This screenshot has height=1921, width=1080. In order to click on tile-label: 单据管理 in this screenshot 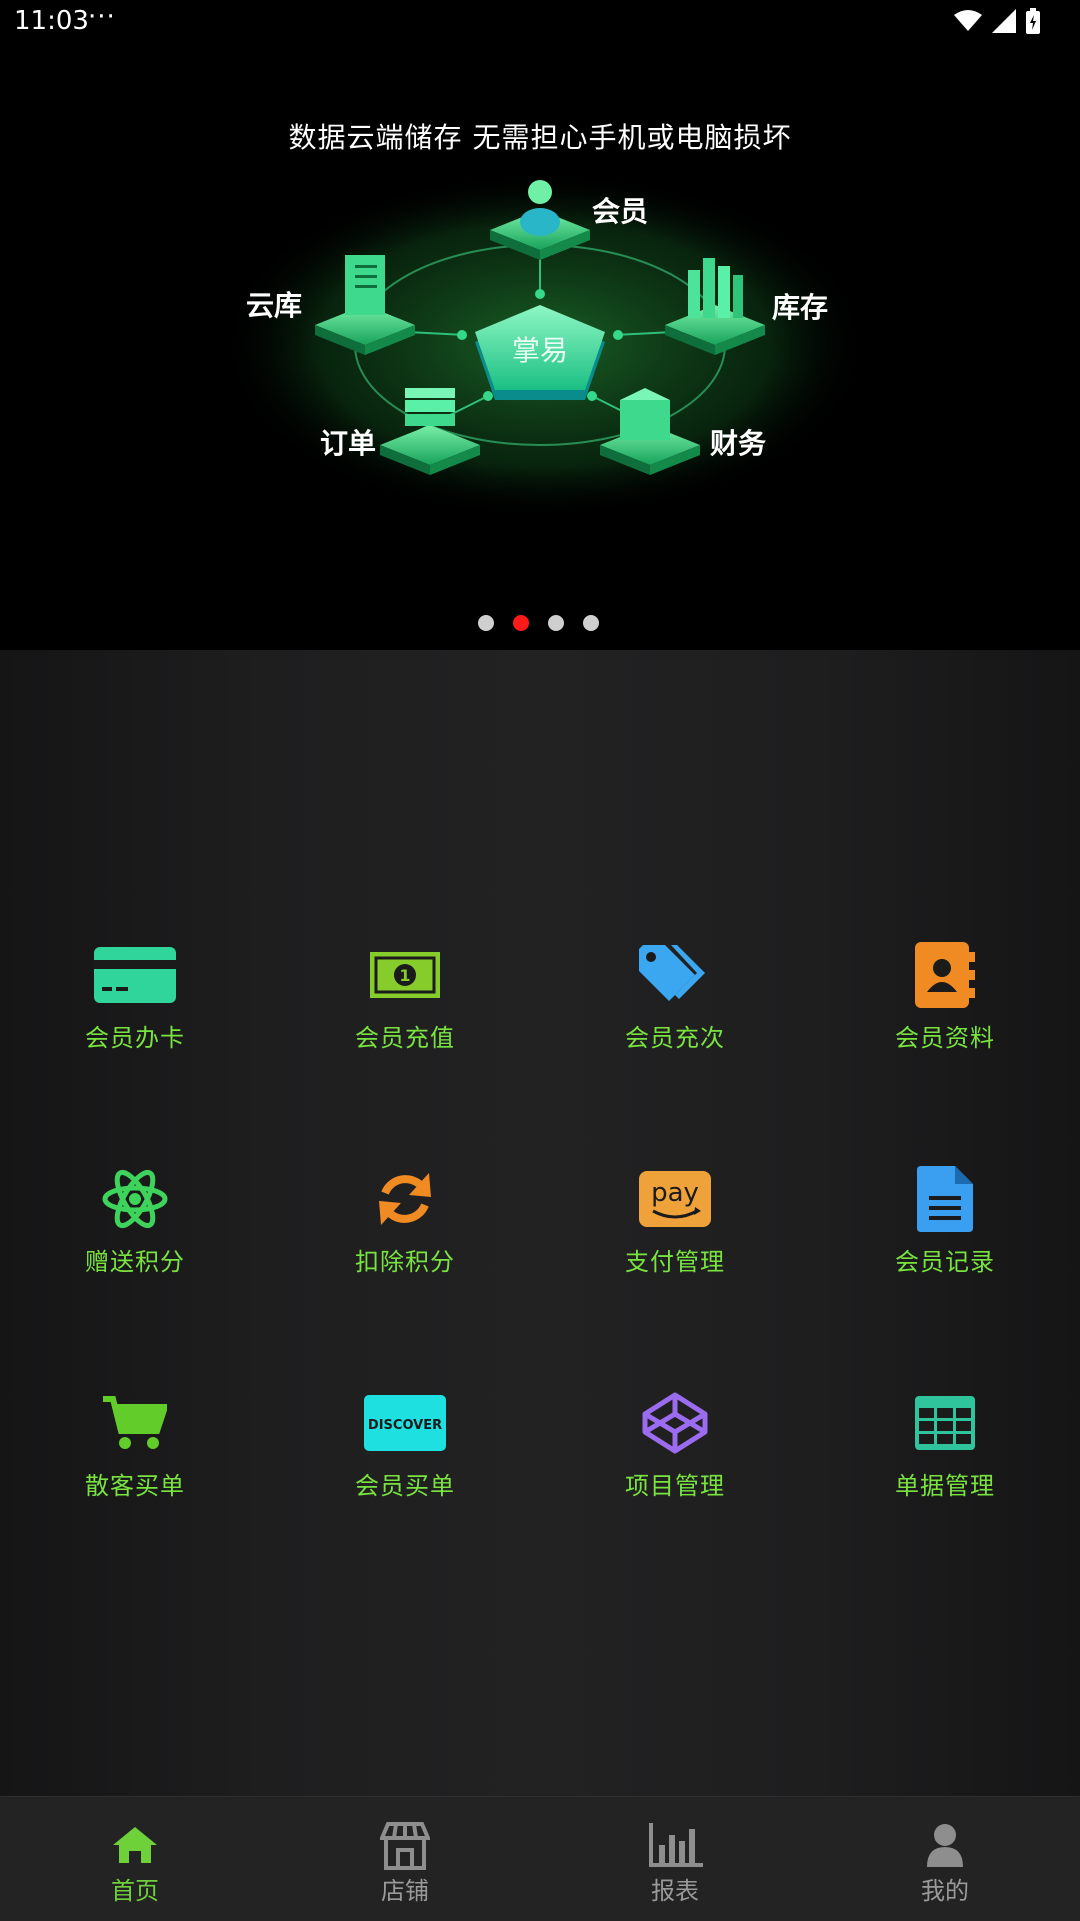, I will do `click(945, 1486)`.